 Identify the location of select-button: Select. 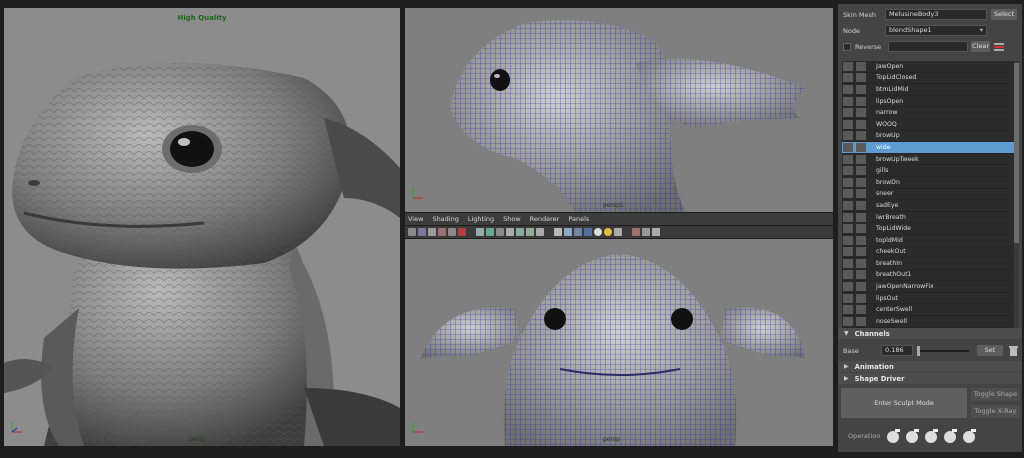
(1004, 14).